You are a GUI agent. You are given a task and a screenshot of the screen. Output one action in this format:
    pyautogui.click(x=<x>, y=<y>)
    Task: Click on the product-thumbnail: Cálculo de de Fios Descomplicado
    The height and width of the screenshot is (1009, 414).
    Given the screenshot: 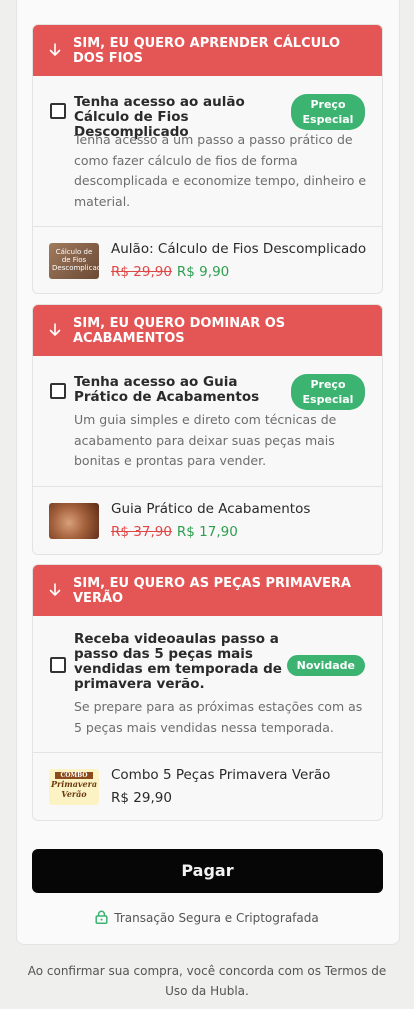 What is the action you would take?
    pyautogui.click(x=74, y=261)
    